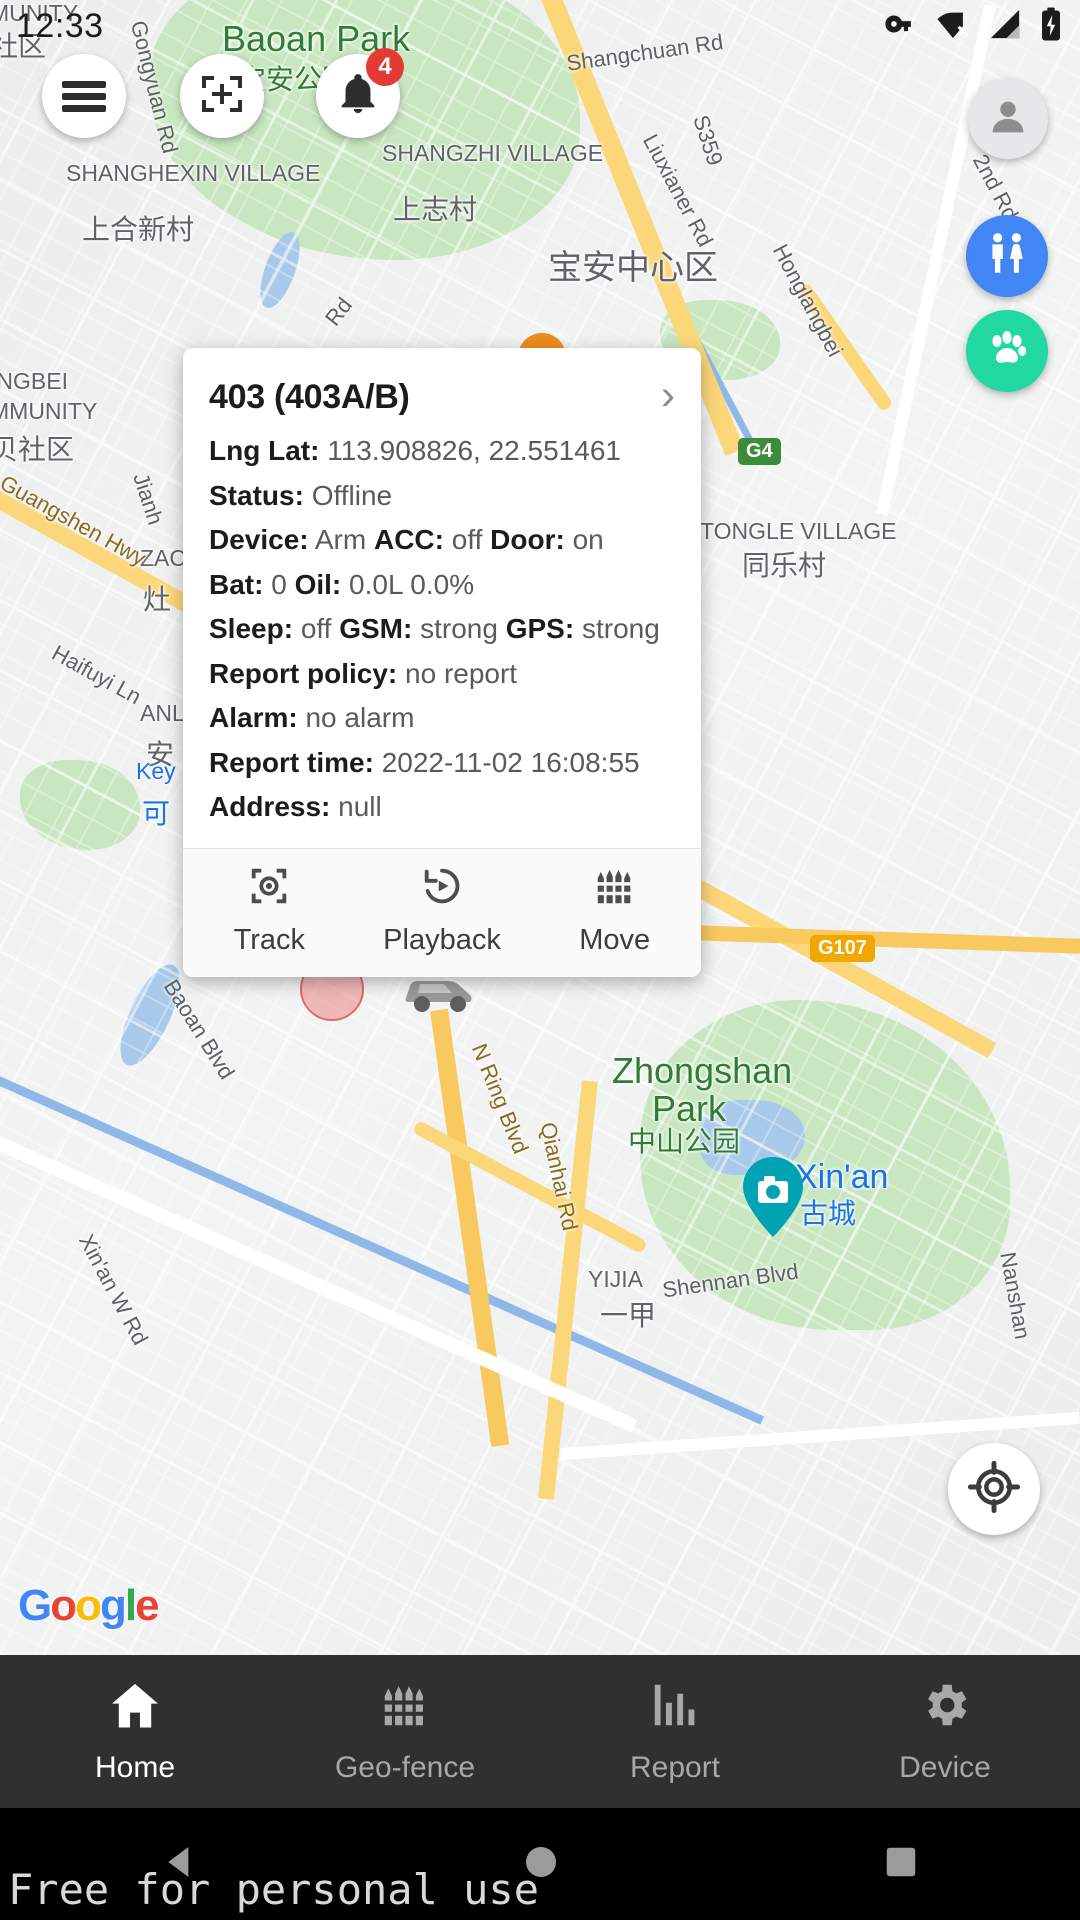 This screenshot has height=1920, width=1080. I want to click on watermark-text: Free for personal use, so click(274, 1889).